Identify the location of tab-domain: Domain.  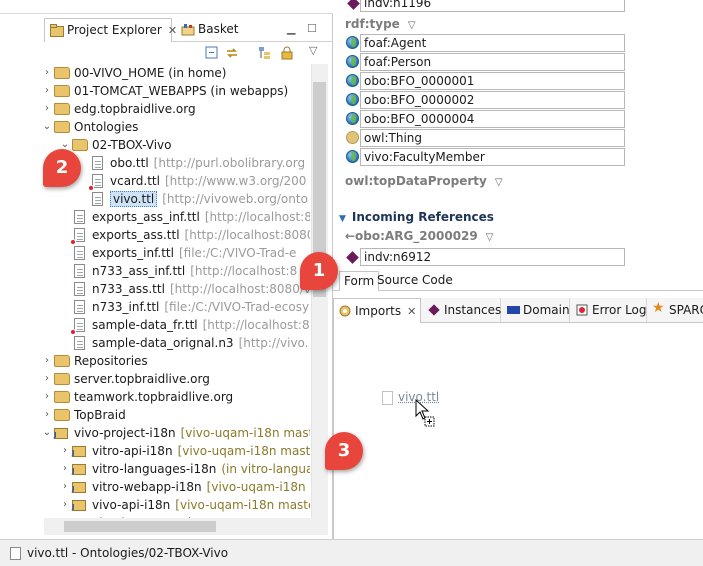
(536, 310).